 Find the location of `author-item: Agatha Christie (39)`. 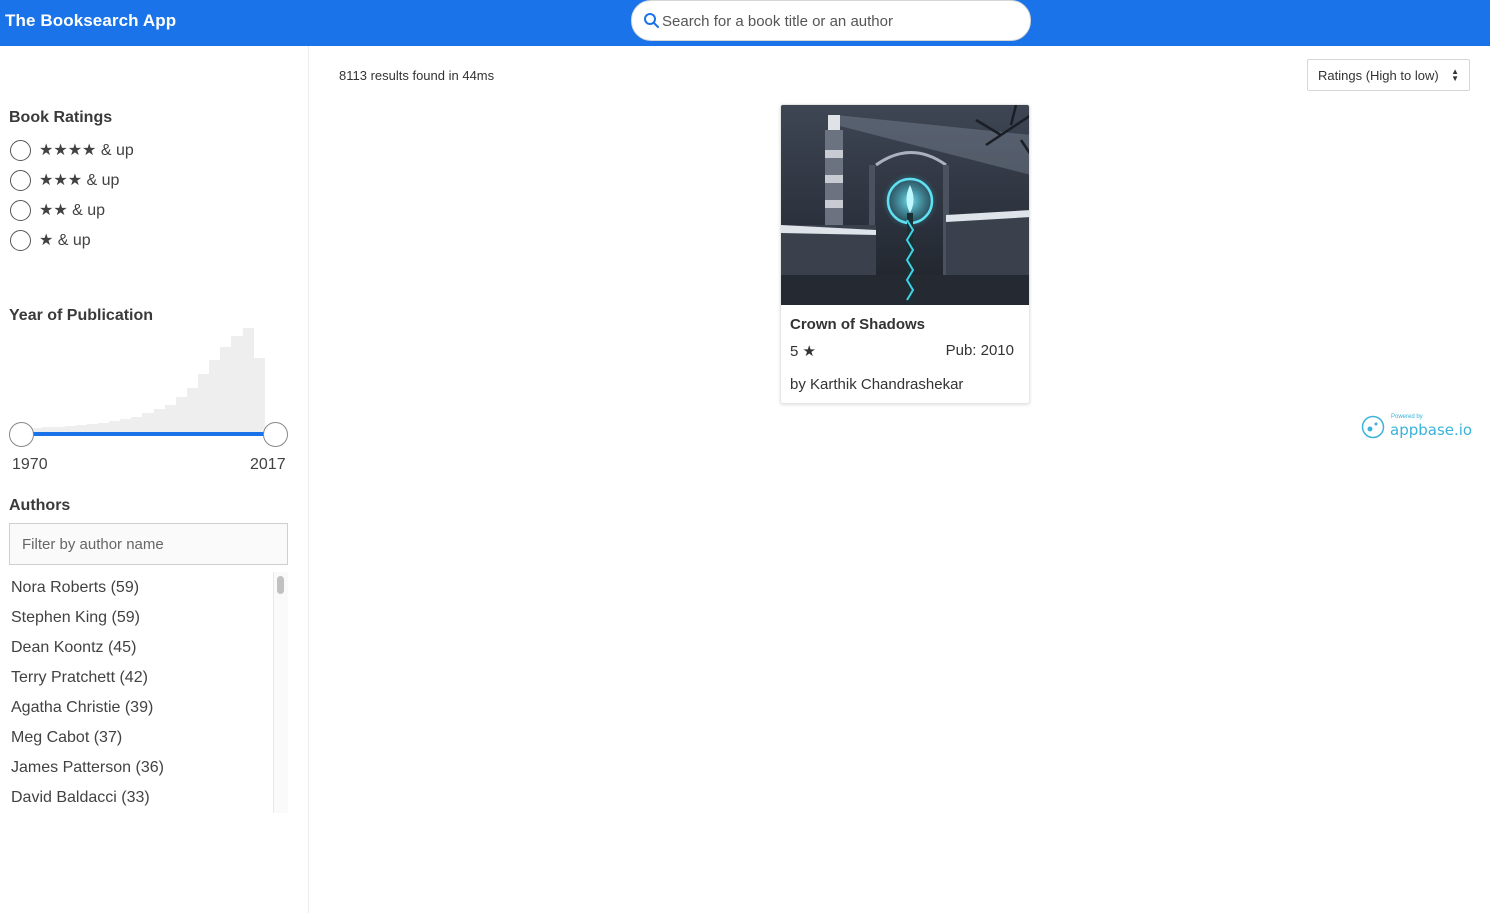

author-item: Agatha Christie (39) is located at coordinates (82, 708).